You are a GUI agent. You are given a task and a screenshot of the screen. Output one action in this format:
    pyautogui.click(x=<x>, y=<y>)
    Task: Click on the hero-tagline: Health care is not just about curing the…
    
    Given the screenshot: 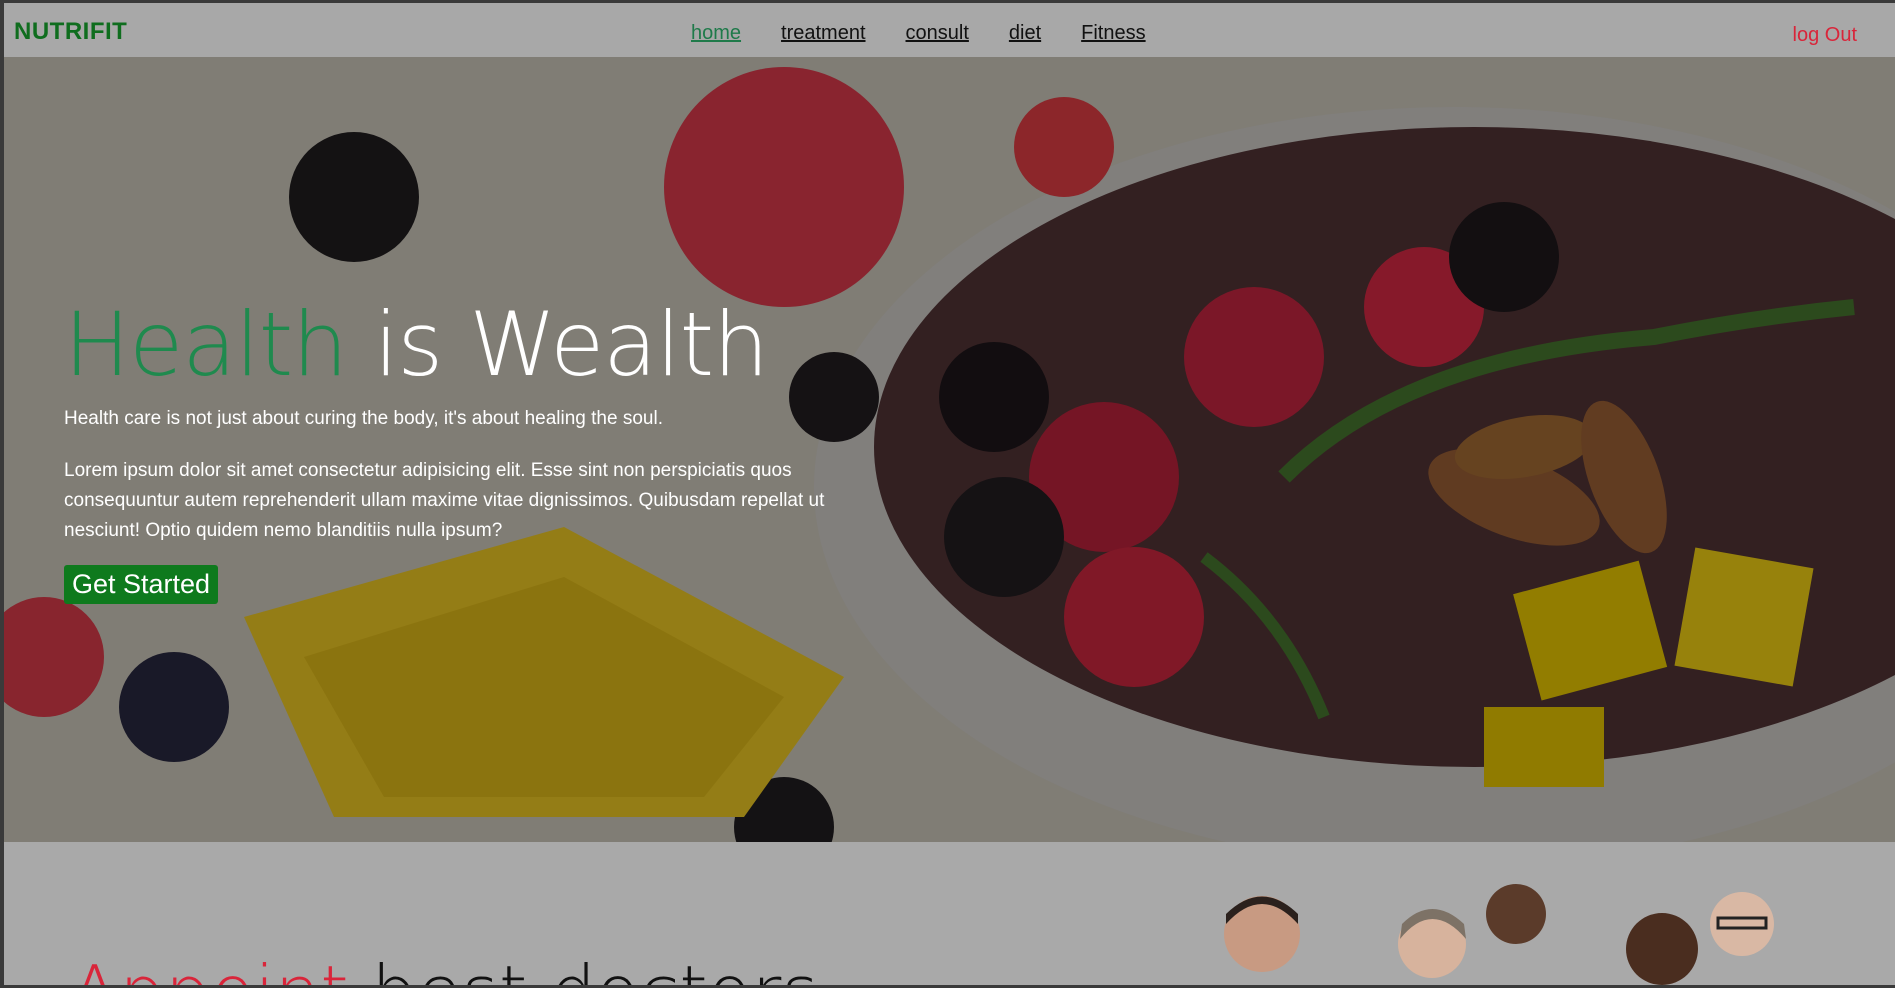 What is the action you would take?
    pyautogui.click(x=363, y=418)
    